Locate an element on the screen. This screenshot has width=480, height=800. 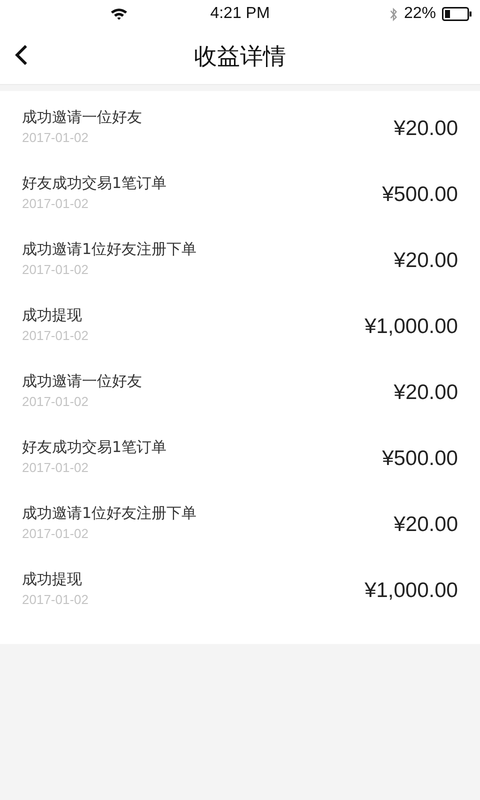
battery-icon is located at coordinates (457, 14).